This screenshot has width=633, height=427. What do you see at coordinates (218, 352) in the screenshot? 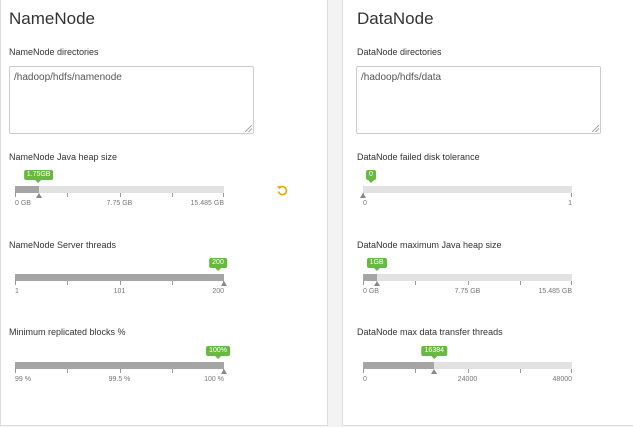
I see `slider-value-badge: 100%` at bounding box center [218, 352].